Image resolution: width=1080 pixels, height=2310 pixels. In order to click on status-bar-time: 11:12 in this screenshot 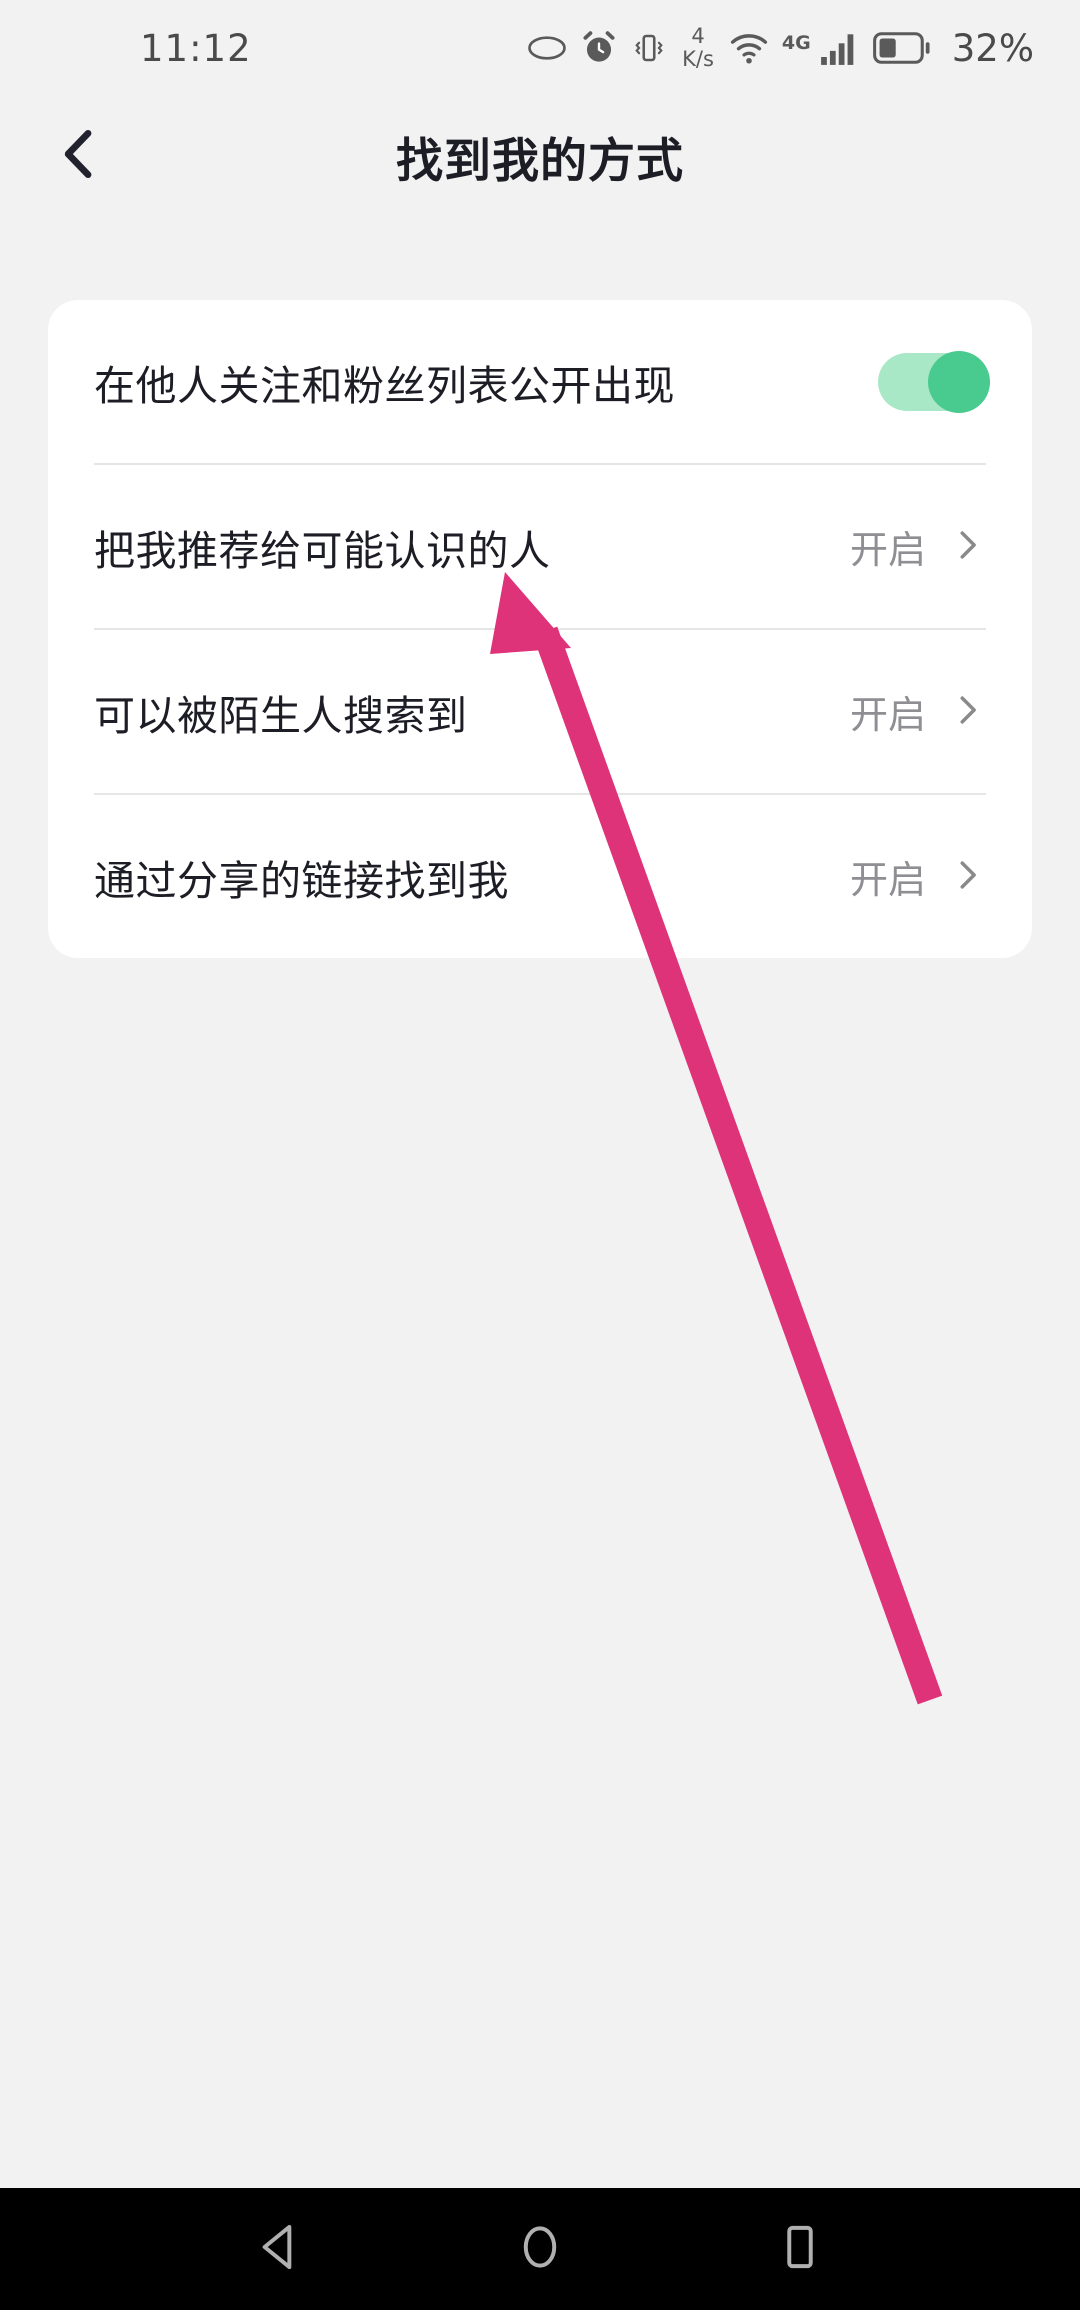, I will do `click(196, 48)`.